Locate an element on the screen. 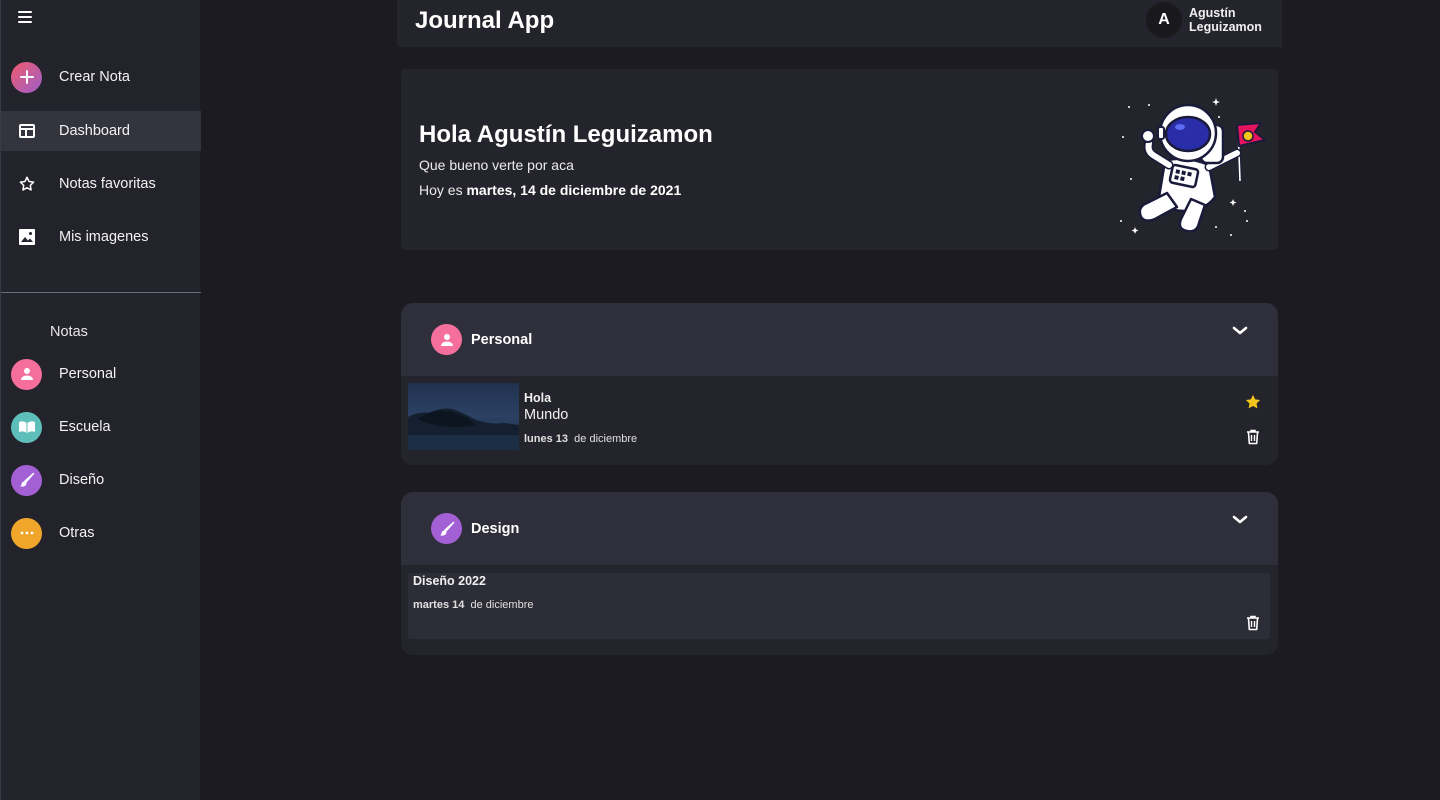 The width and height of the screenshot is (1440, 800). sidebar-item-label: Mis imagenes is located at coordinates (104, 237).